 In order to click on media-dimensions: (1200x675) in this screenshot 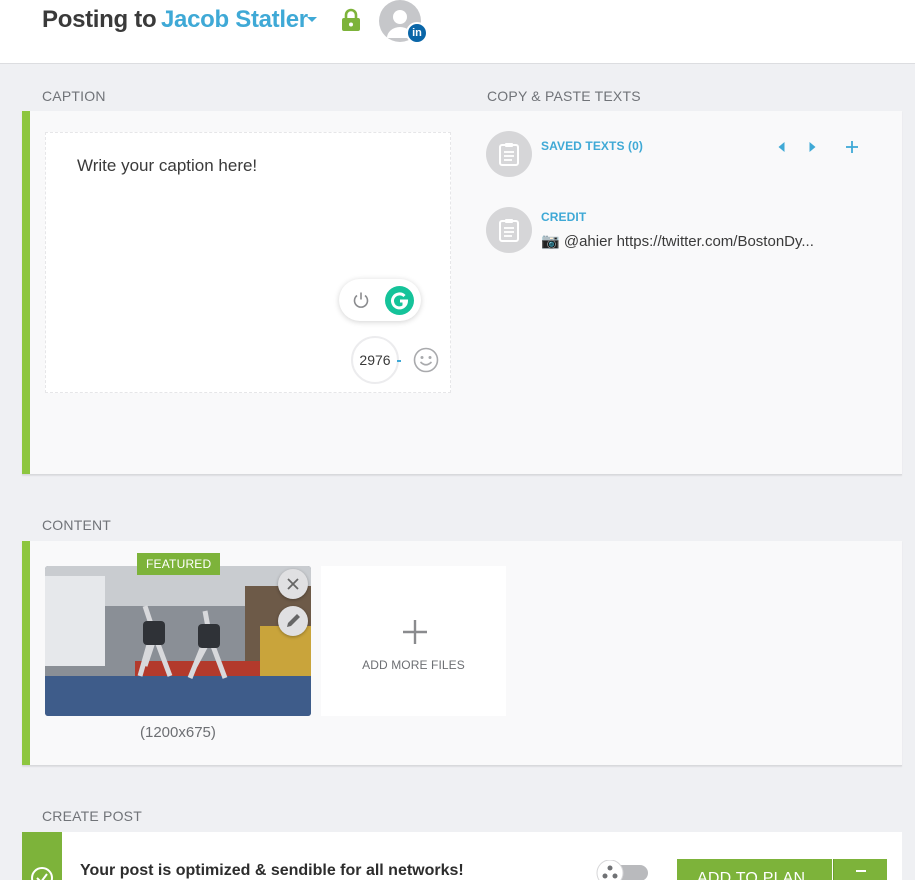, I will do `click(178, 732)`.